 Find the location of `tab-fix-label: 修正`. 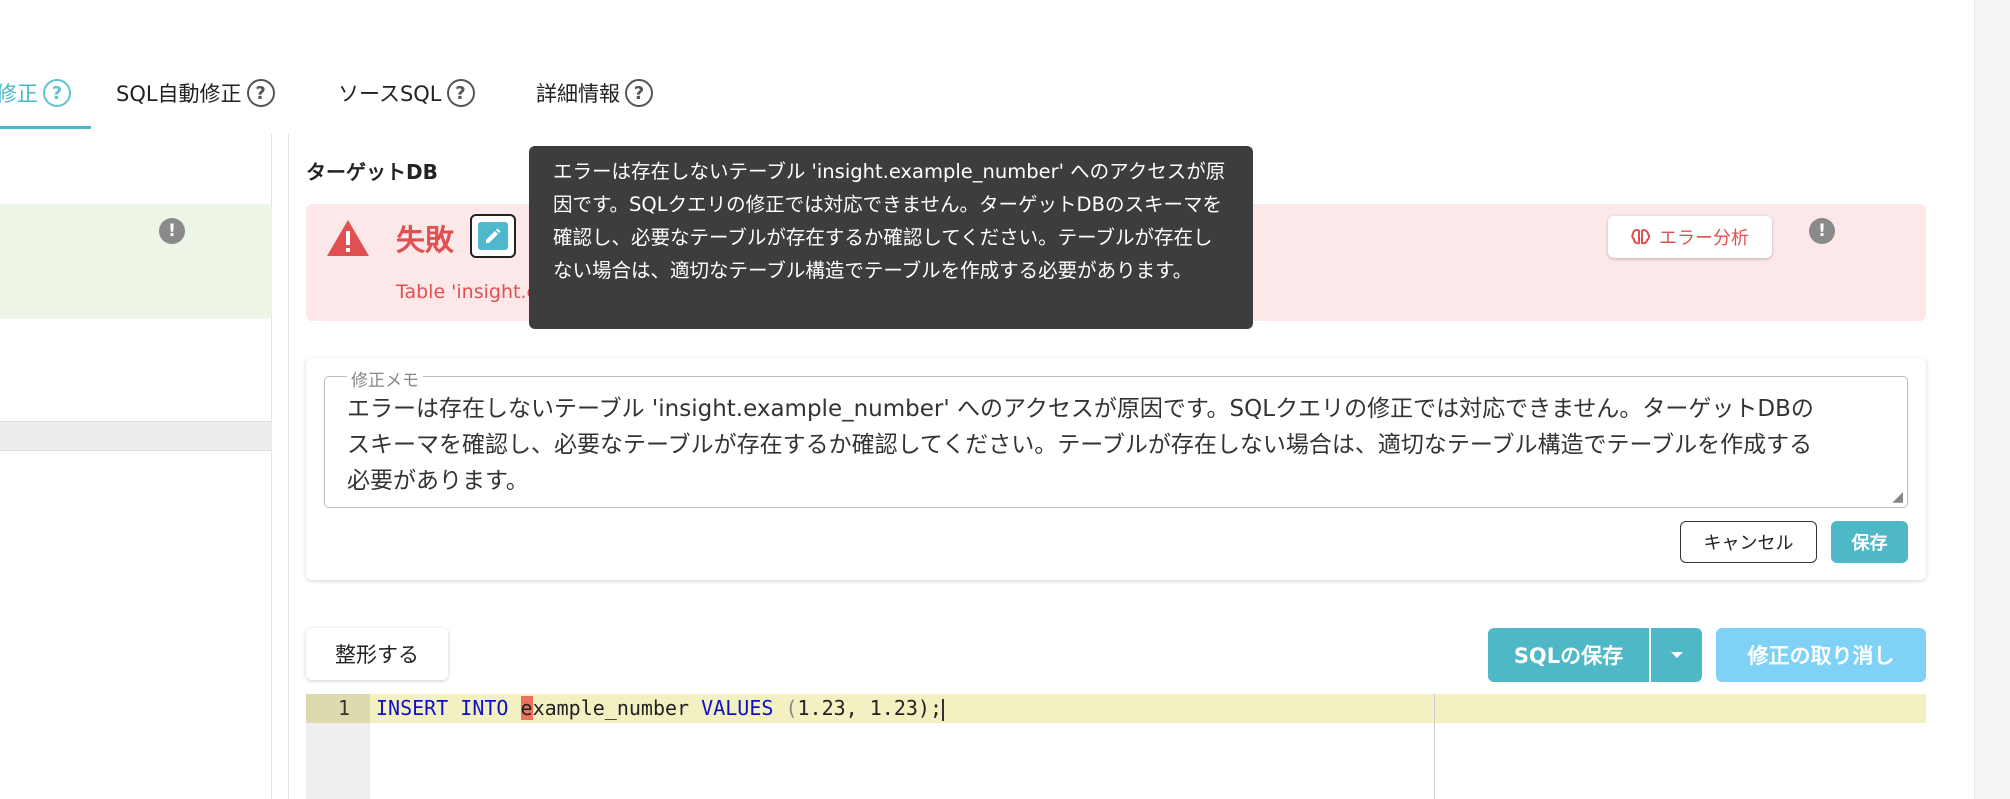

tab-fix-label: 修正 is located at coordinates (19, 94).